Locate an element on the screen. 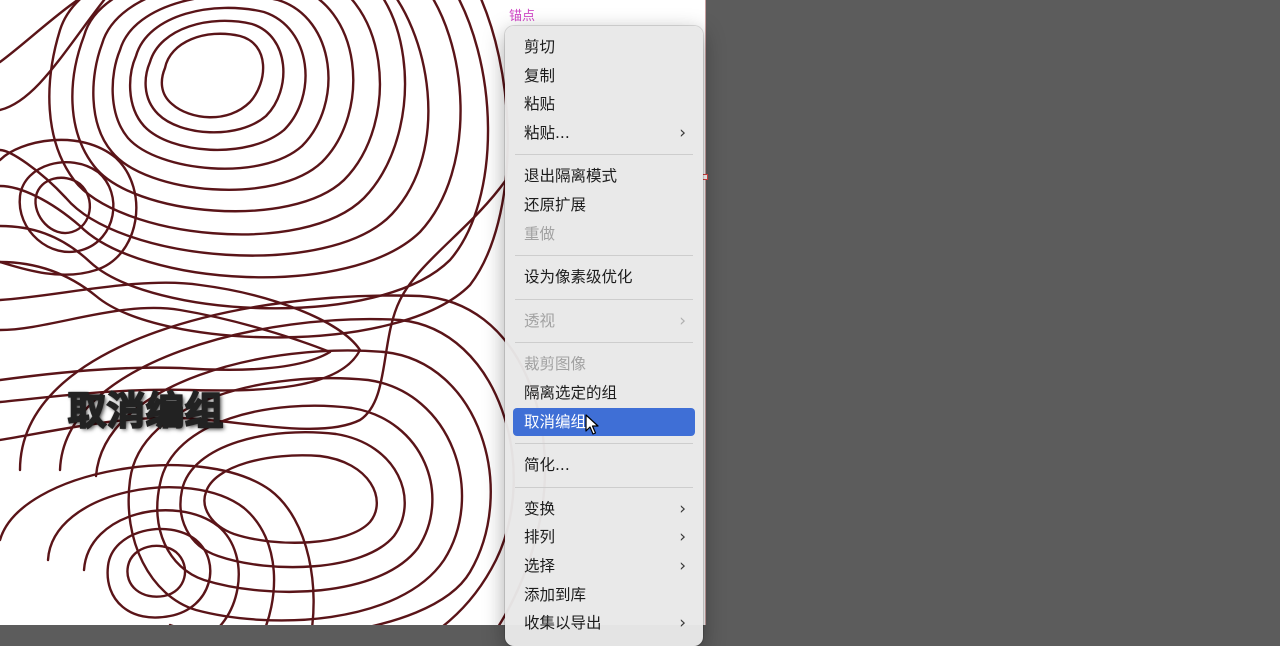 The width and height of the screenshot is (1280, 646). mouse-cursor-icon is located at coordinates (592, 424).